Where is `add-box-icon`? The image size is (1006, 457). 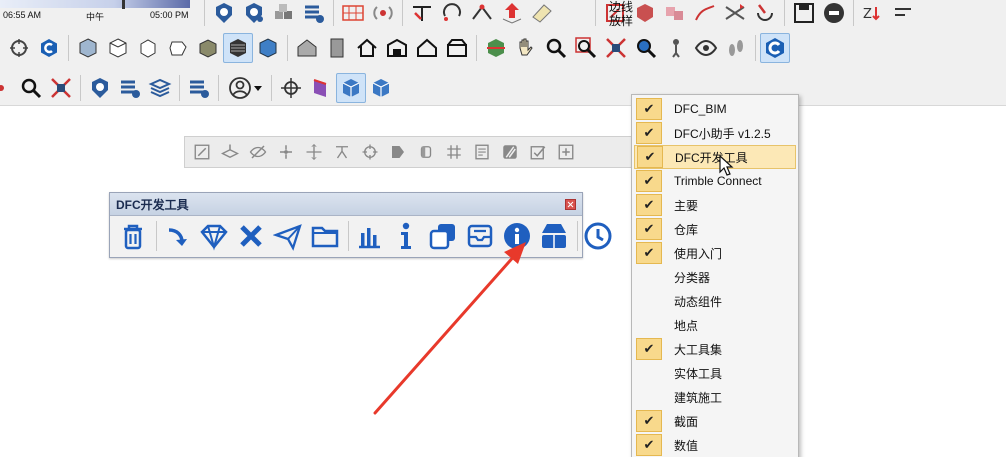 add-box-icon is located at coordinates (566, 152).